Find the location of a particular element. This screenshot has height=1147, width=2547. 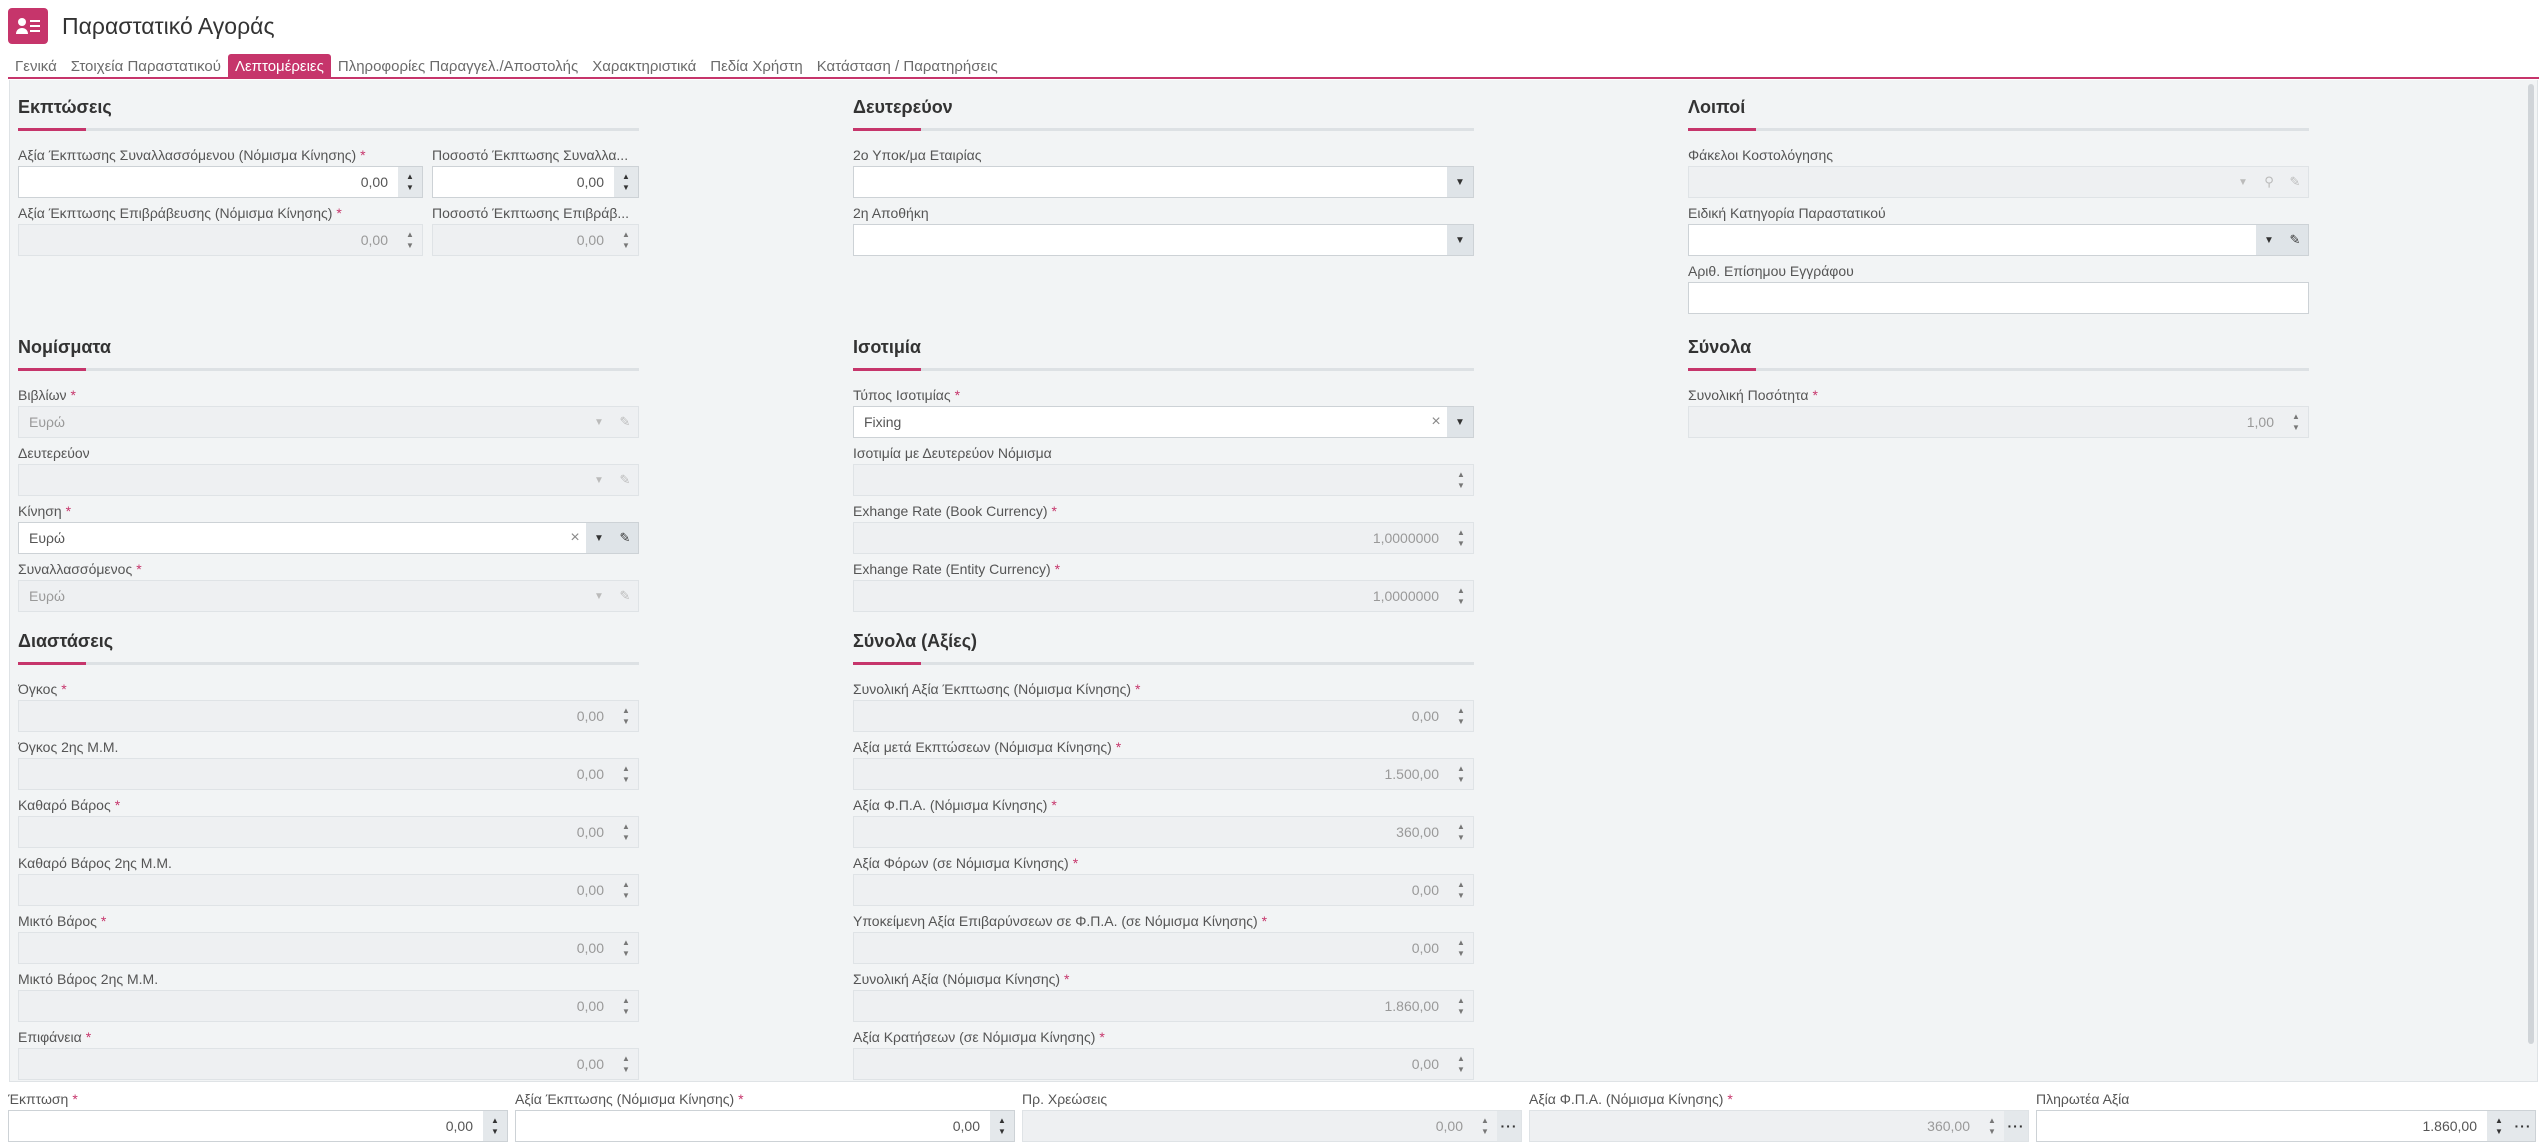

entity-exchange-rate-input: 1,0000000 ▲ ▼ is located at coordinates (1163, 596).